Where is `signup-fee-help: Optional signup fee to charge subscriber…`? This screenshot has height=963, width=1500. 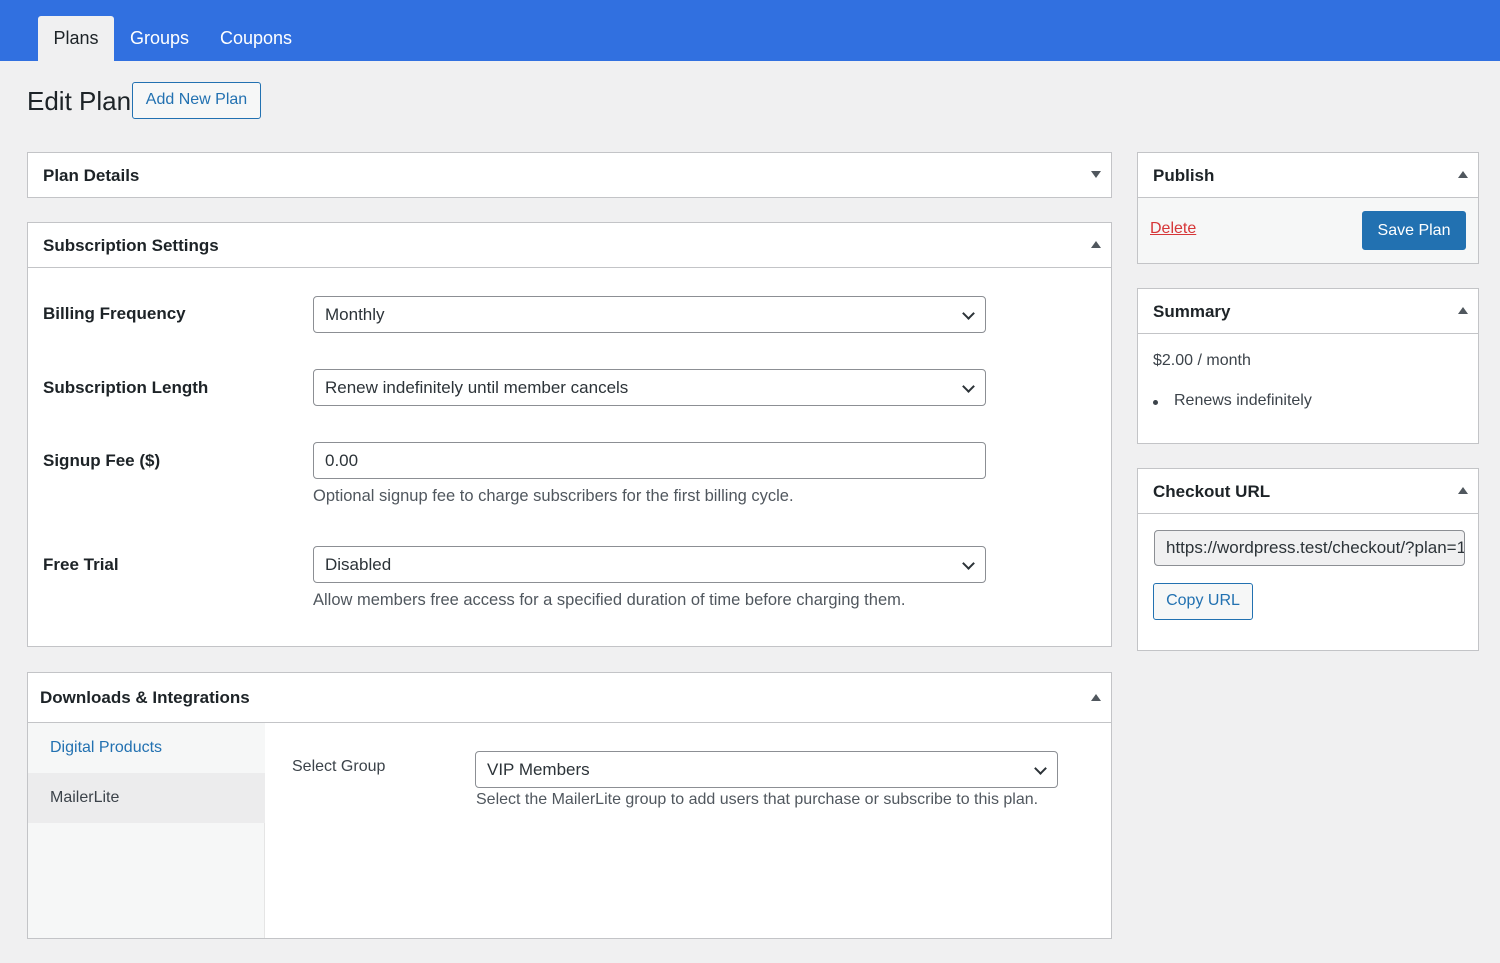
signup-fee-help: Optional signup fee to charge subscriber… is located at coordinates (553, 496).